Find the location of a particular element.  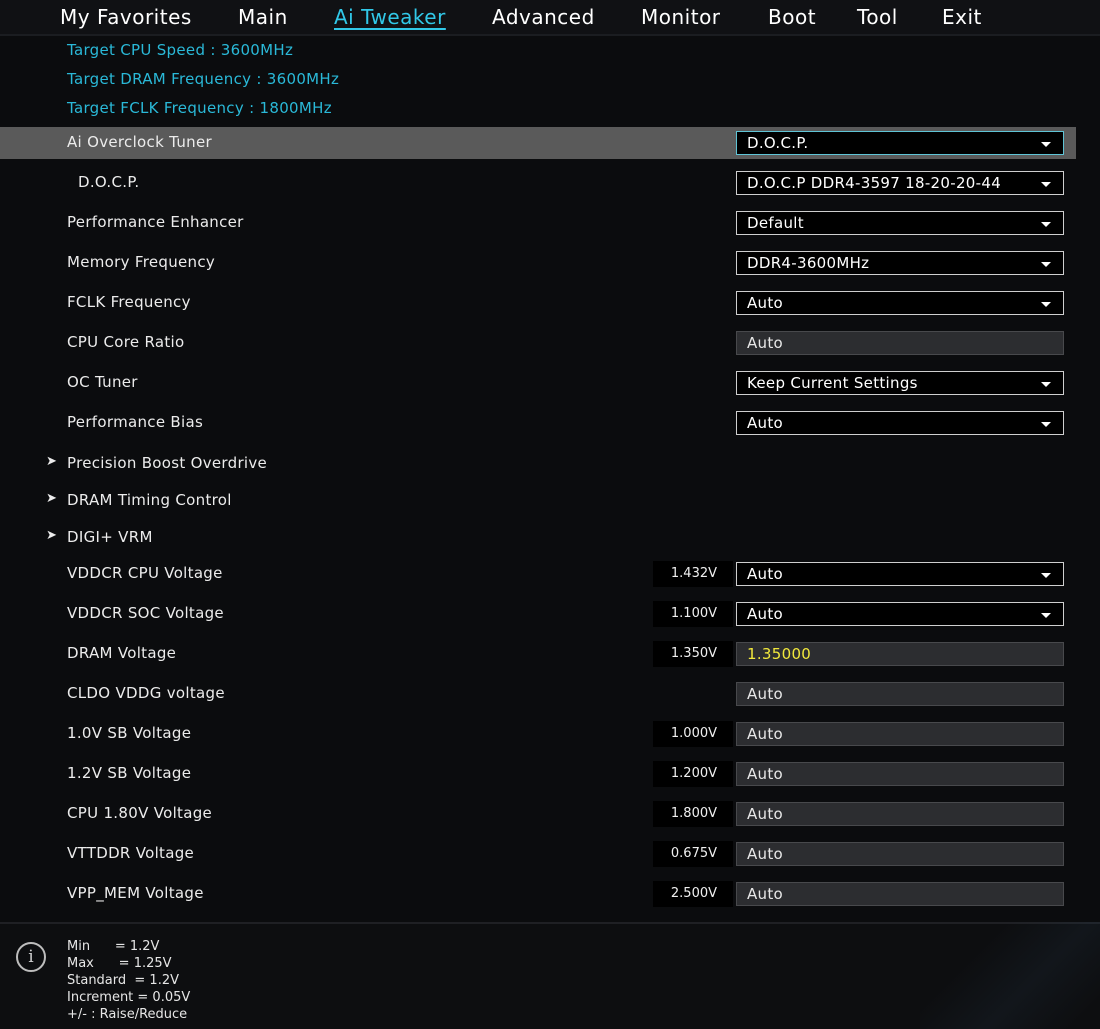

setting-row-vpp-mem-voltage: VPP_MEM Voltage 2.500V Auto is located at coordinates (538, 894).